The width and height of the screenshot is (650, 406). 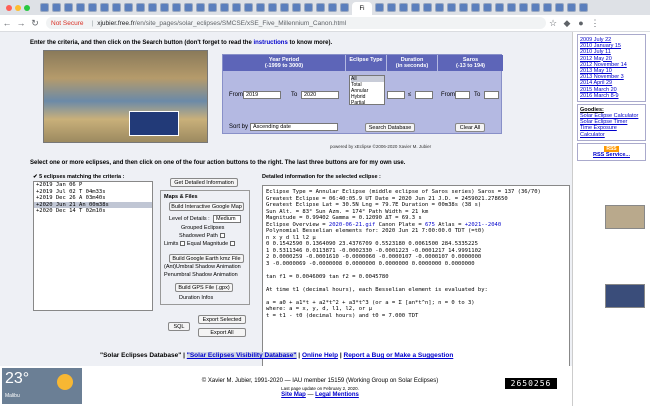 I want to click on google-map-button: Build Interactive Google Map, so click(x=206, y=206).